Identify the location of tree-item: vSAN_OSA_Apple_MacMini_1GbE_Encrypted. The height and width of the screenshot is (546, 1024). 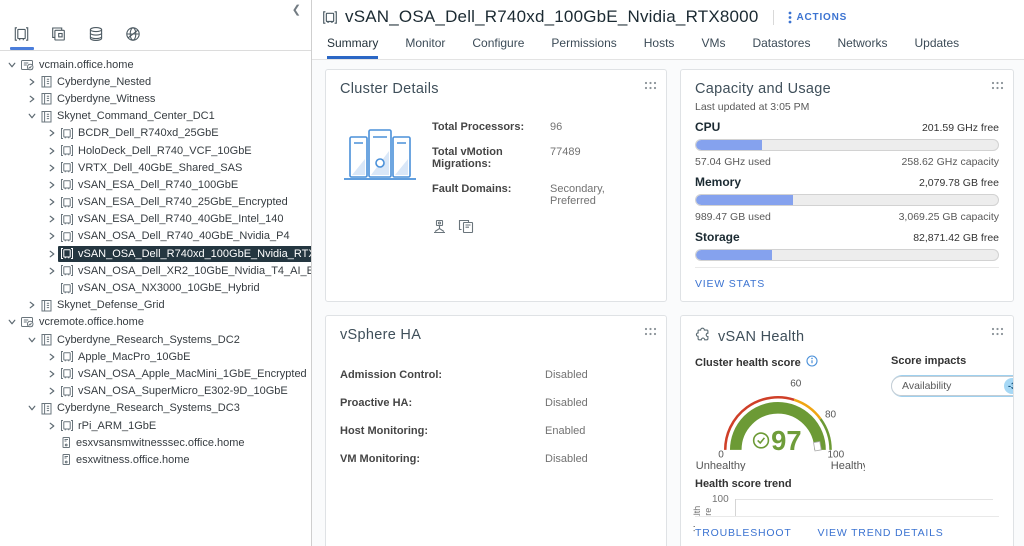
(155, 373).